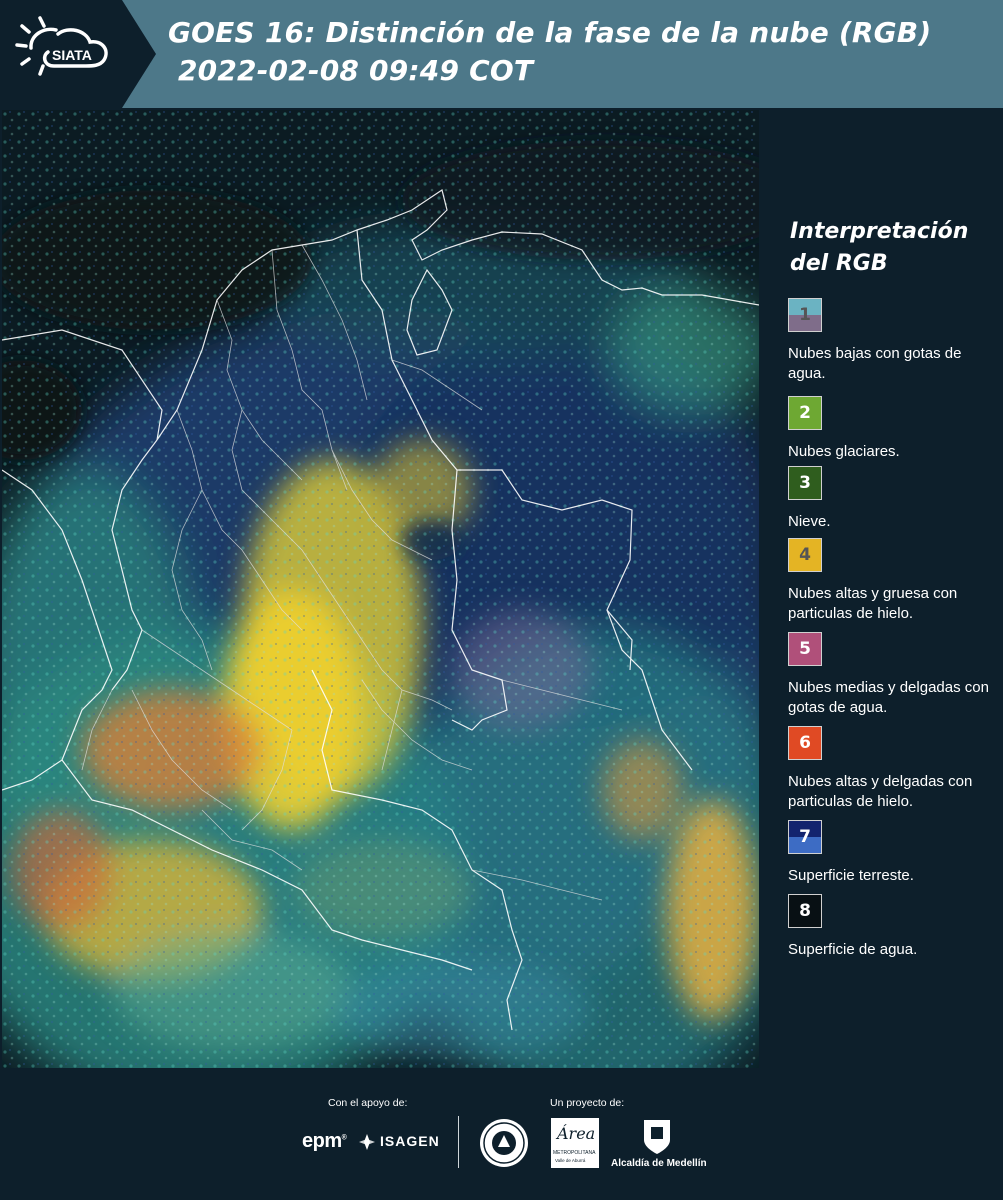  Describe the element at coordinates (879, 231) in the screenshot. I see `legend-title-line1: Interpretación` at that location.